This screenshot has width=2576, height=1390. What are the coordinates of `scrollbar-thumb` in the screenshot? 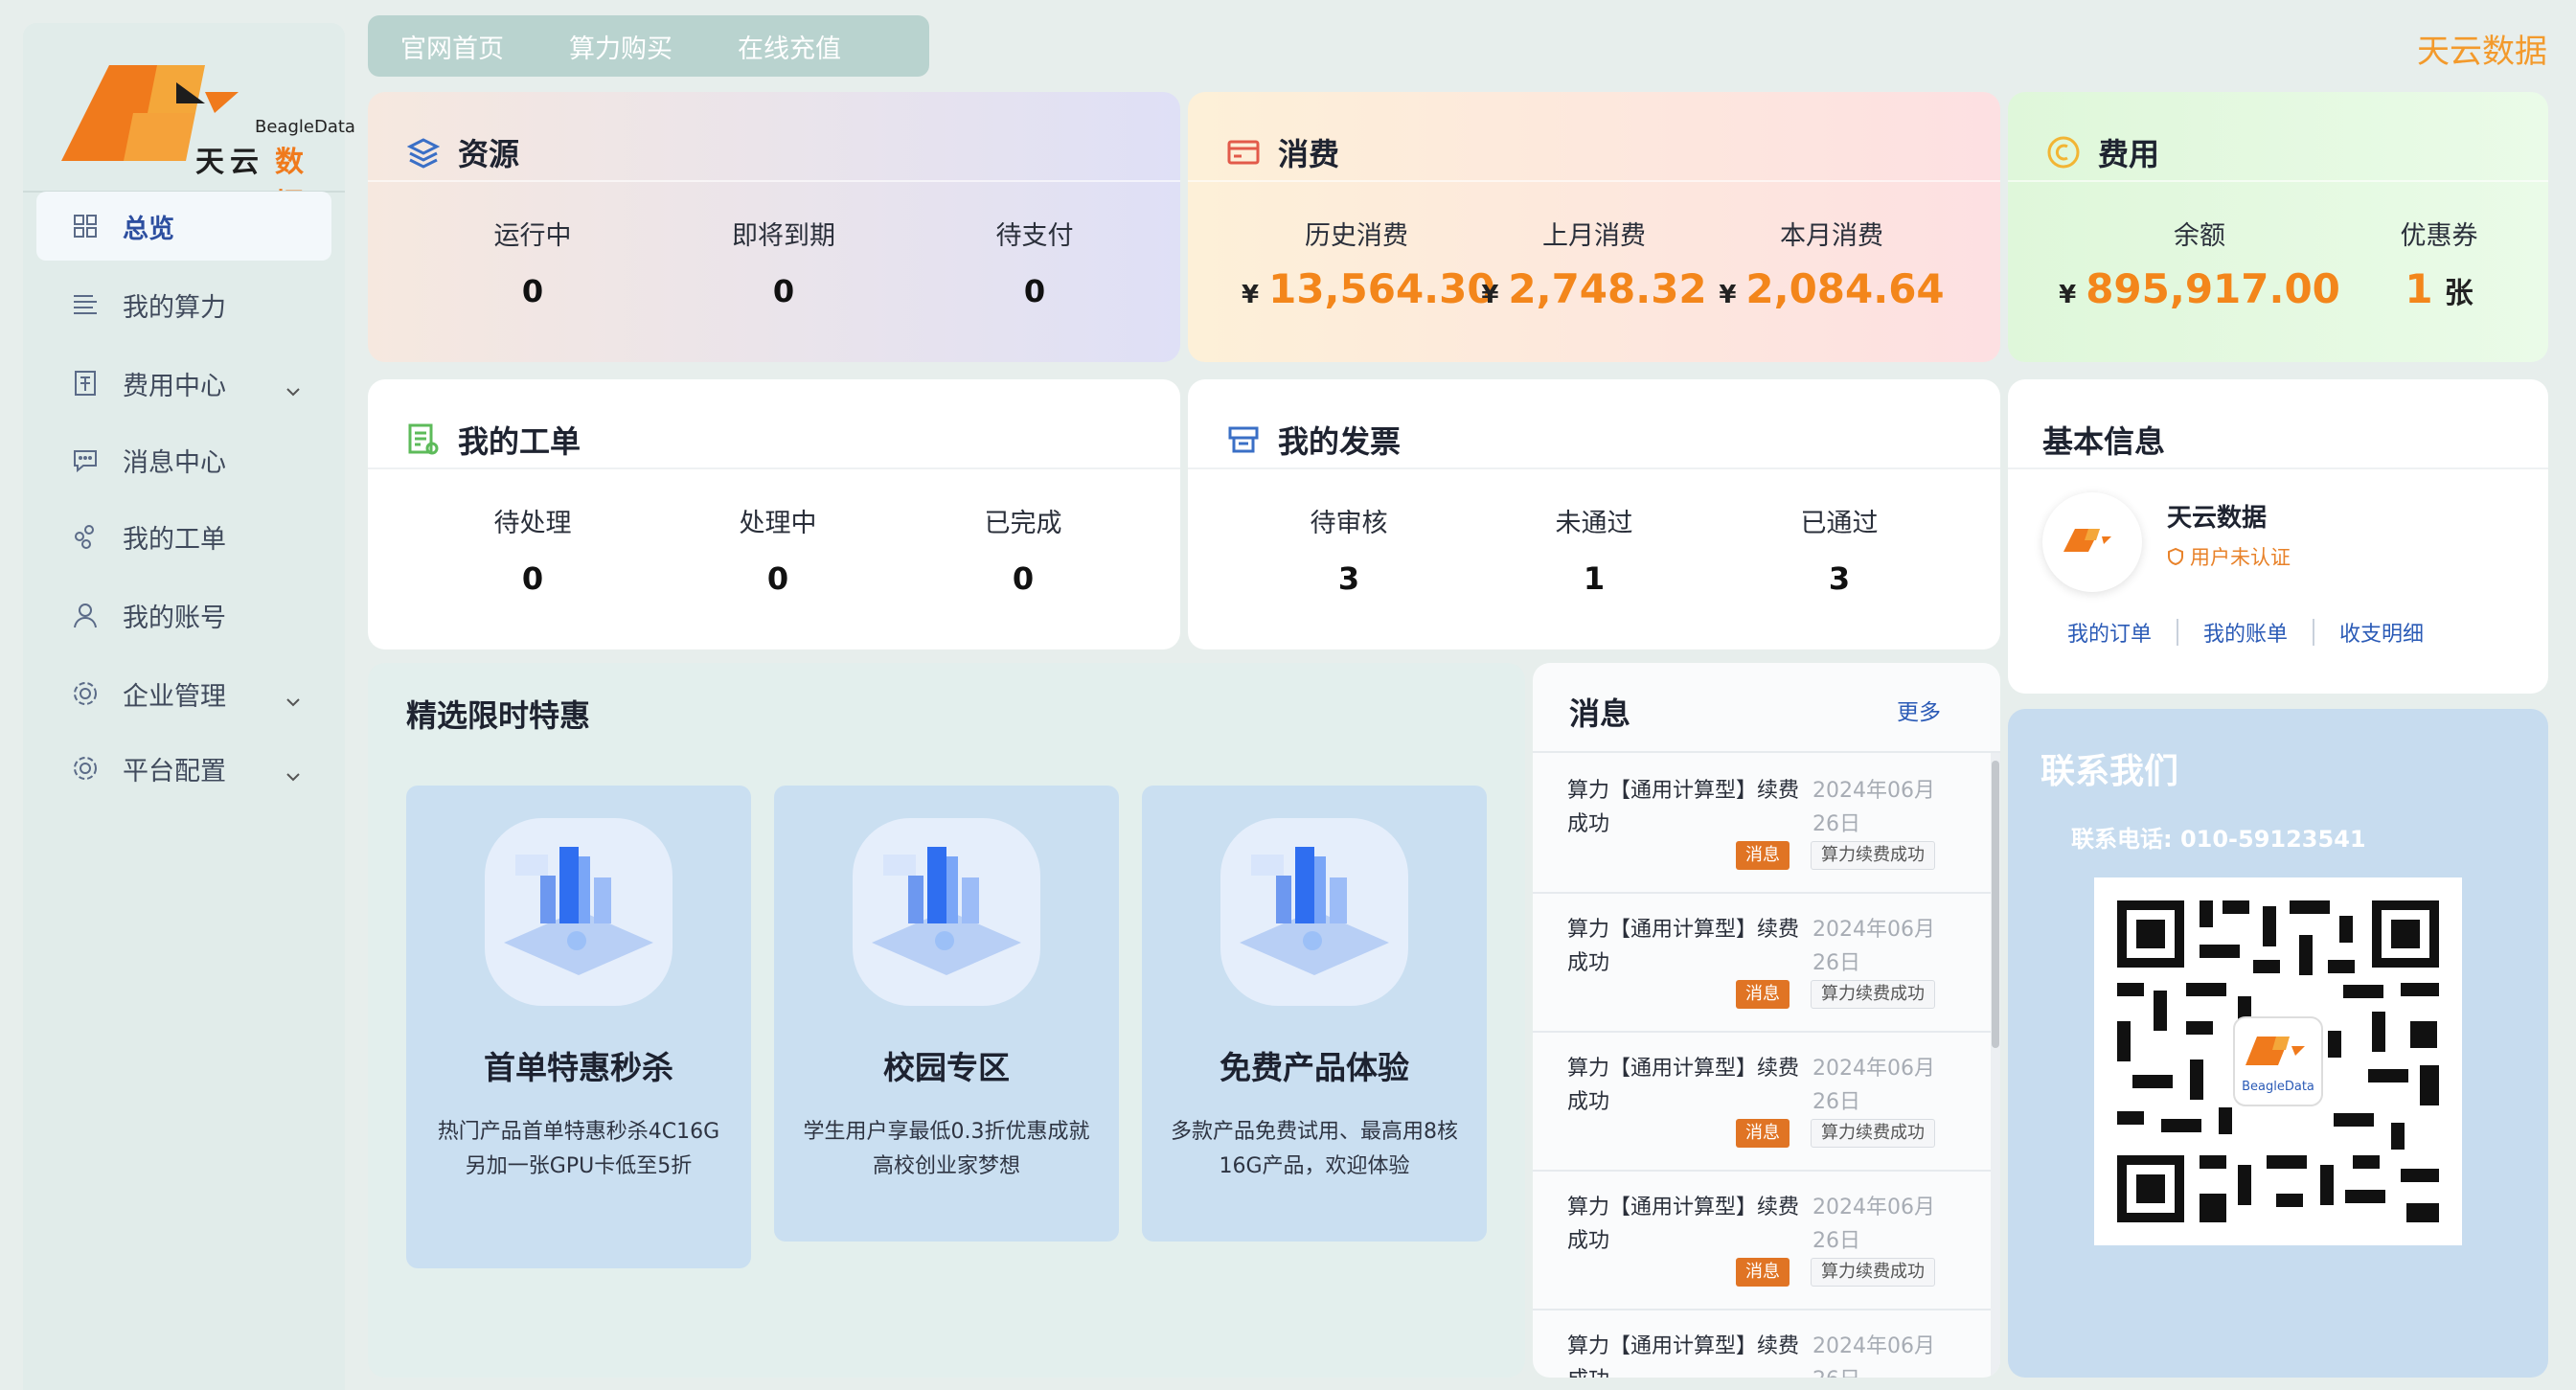 It's located at (1995, 904).